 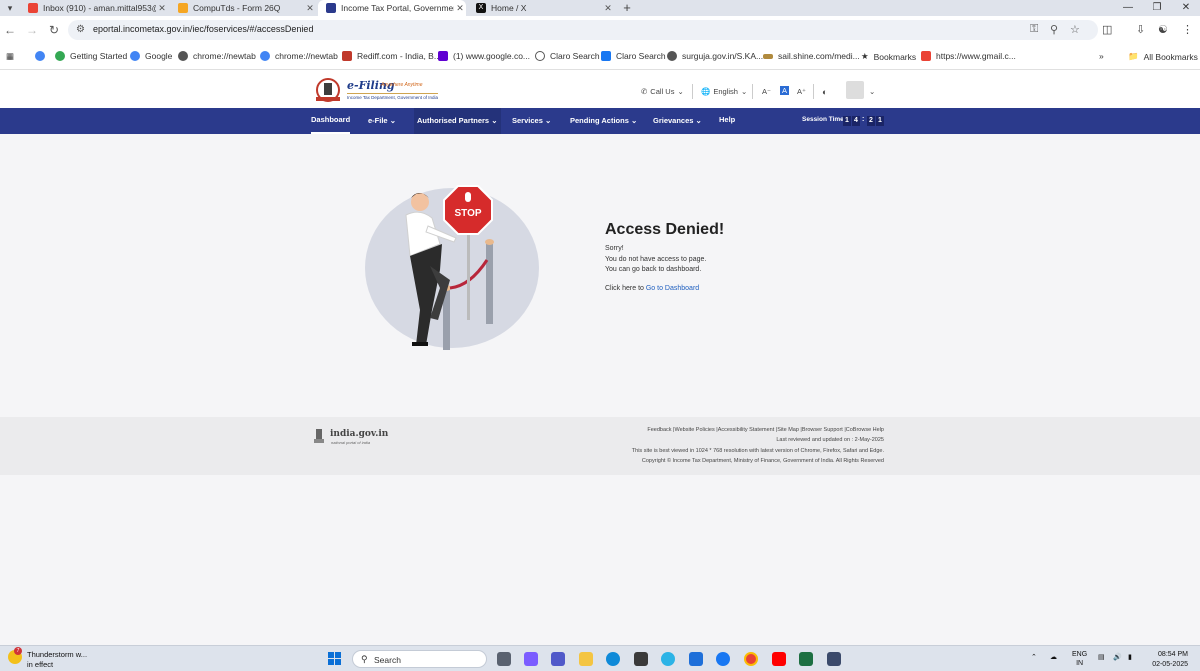 I want to click on font-increase-button: A⁺, so click(x=801, y=91).